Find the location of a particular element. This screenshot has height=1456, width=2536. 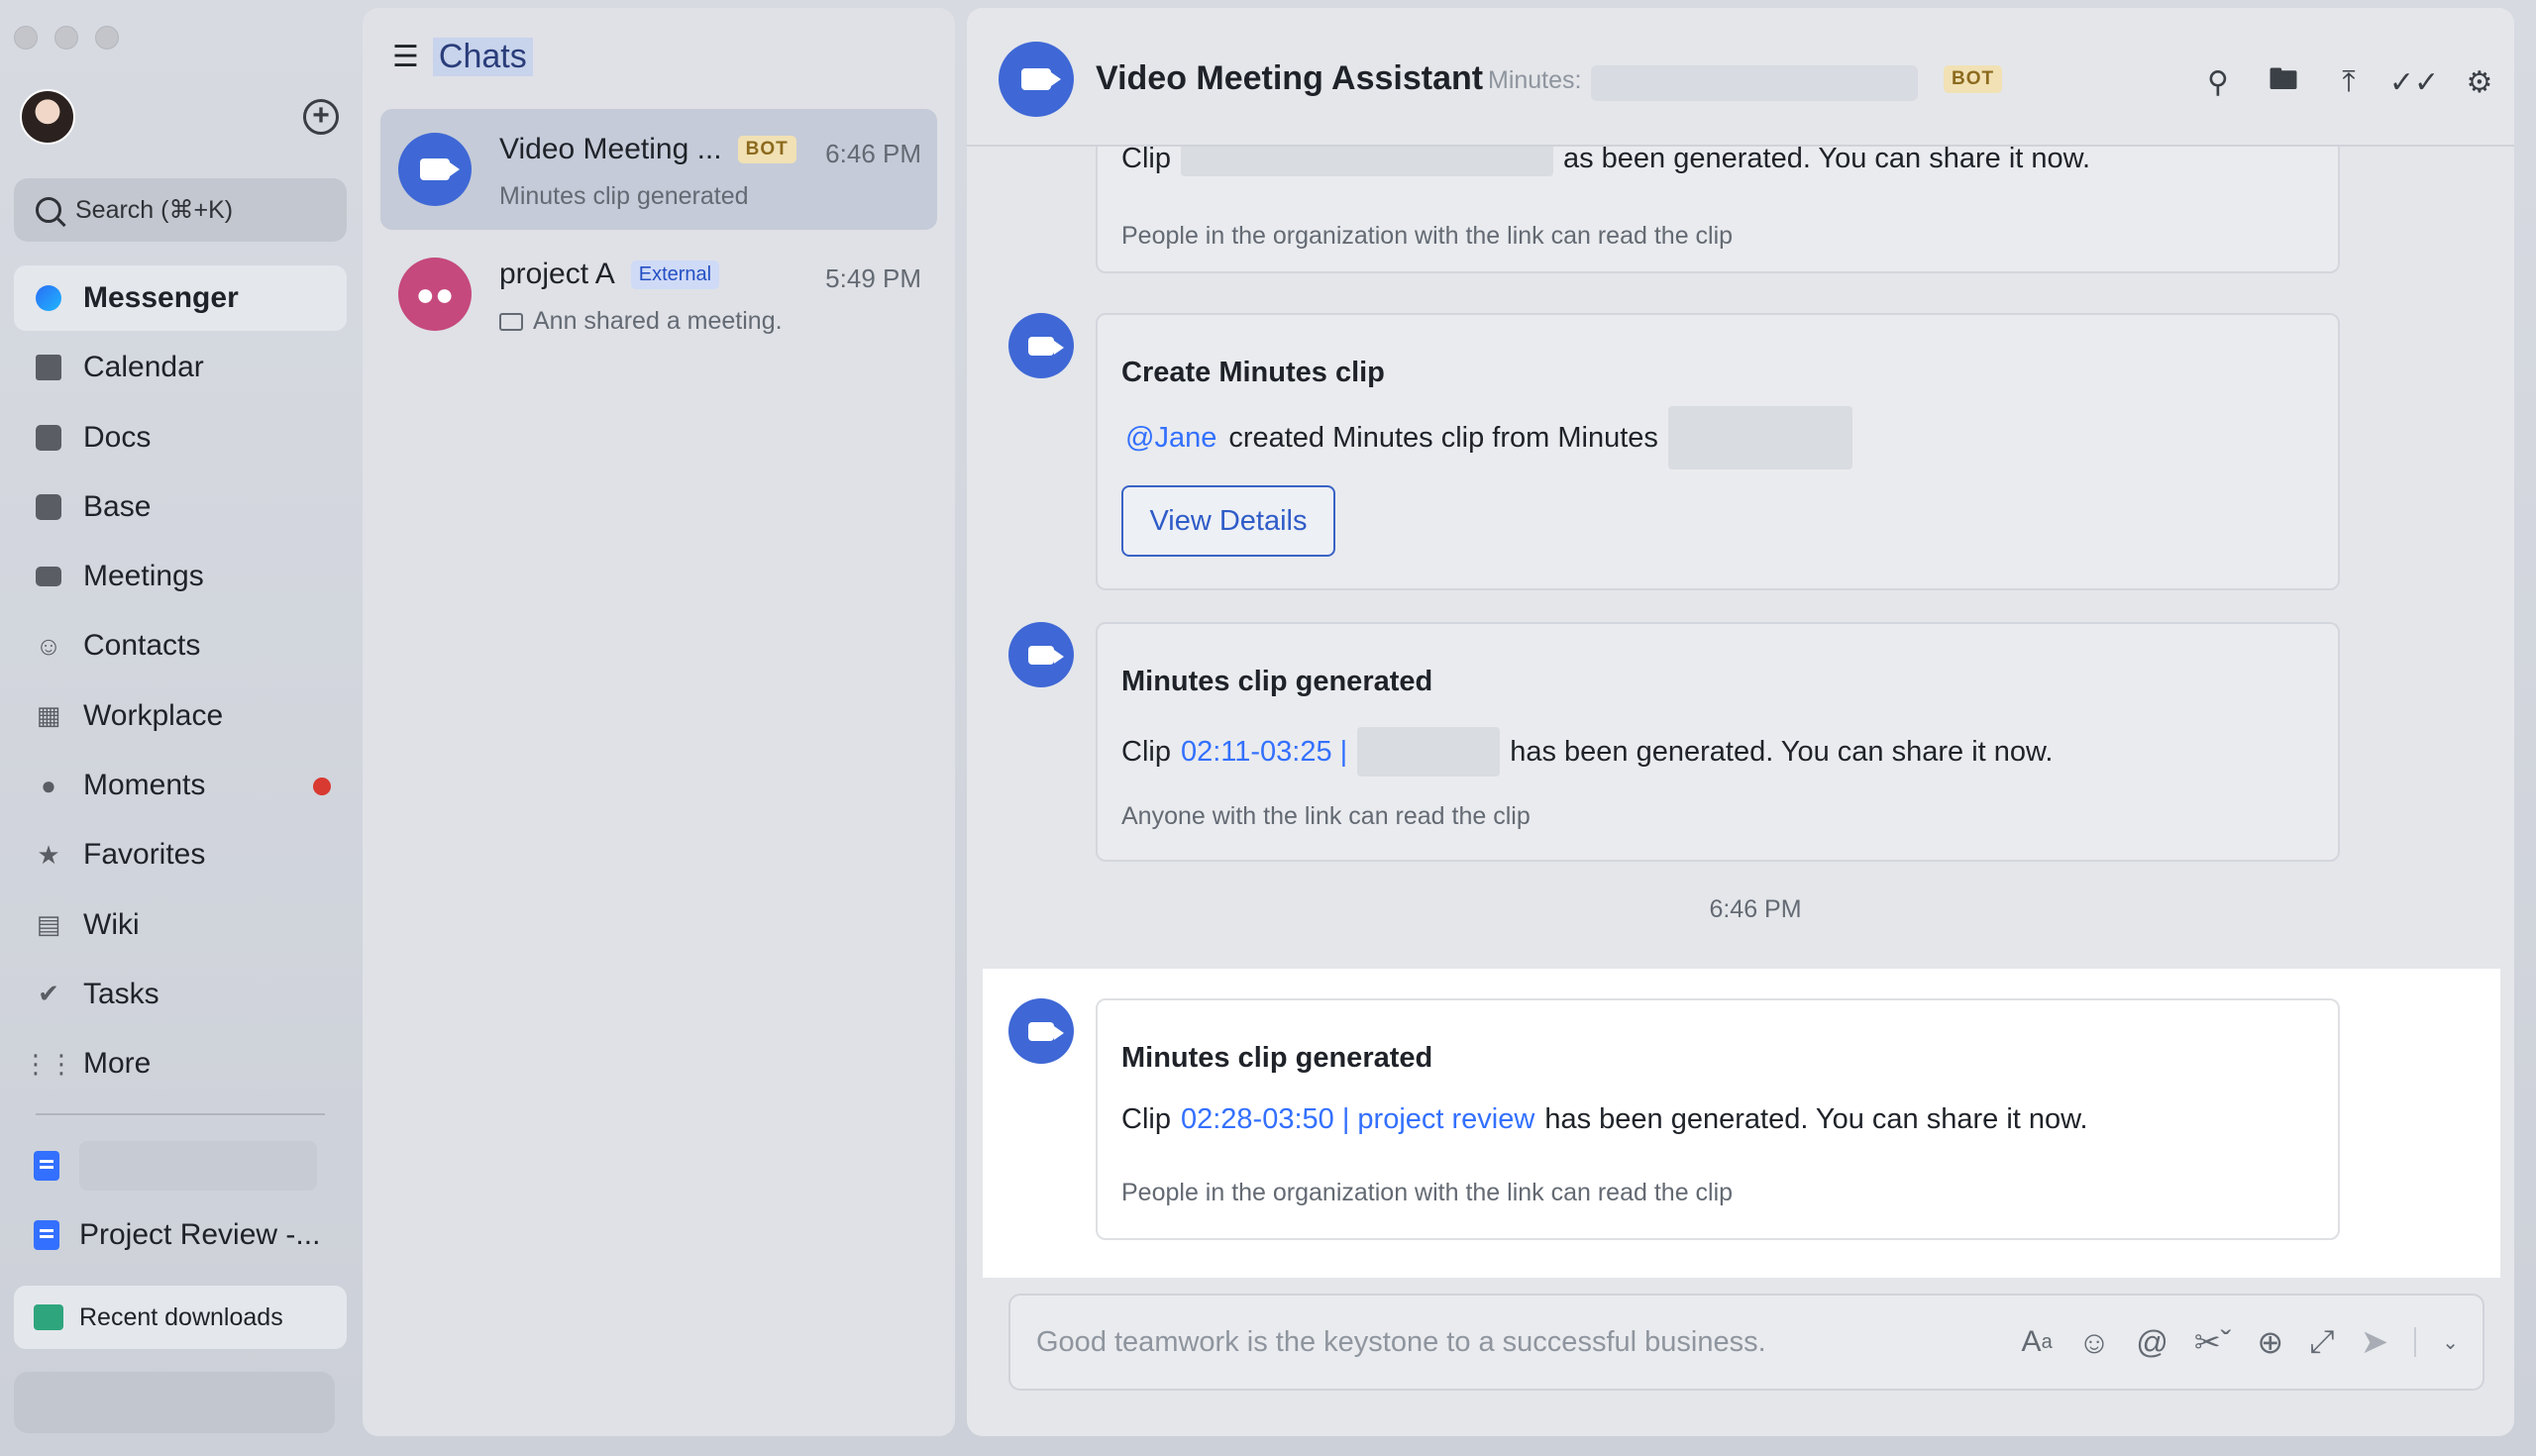

send-options-chevron-icon: ⌄ is located at coordinates (2450, 1342).